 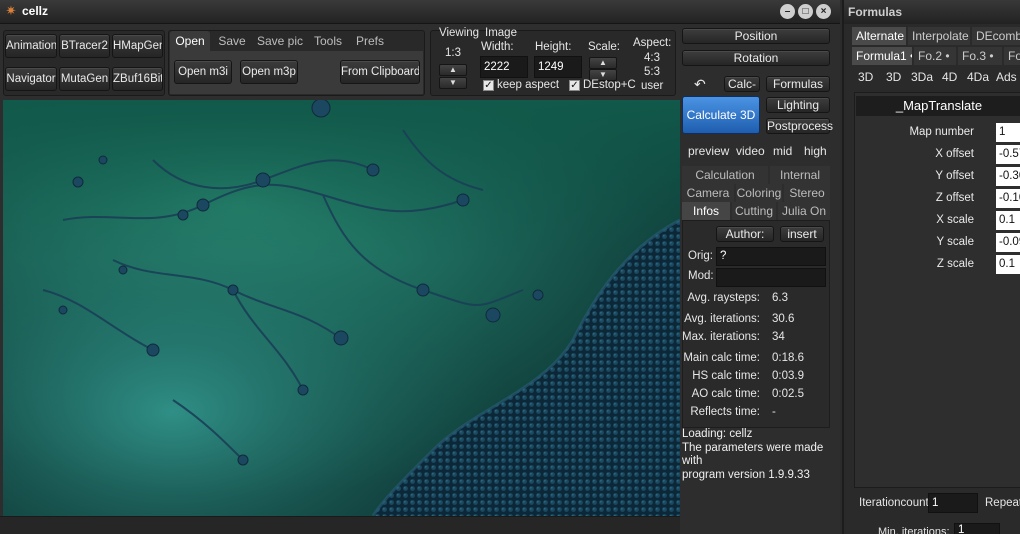 I want to click on aspect-5-3: 5:3, so click(x=652, y=72).